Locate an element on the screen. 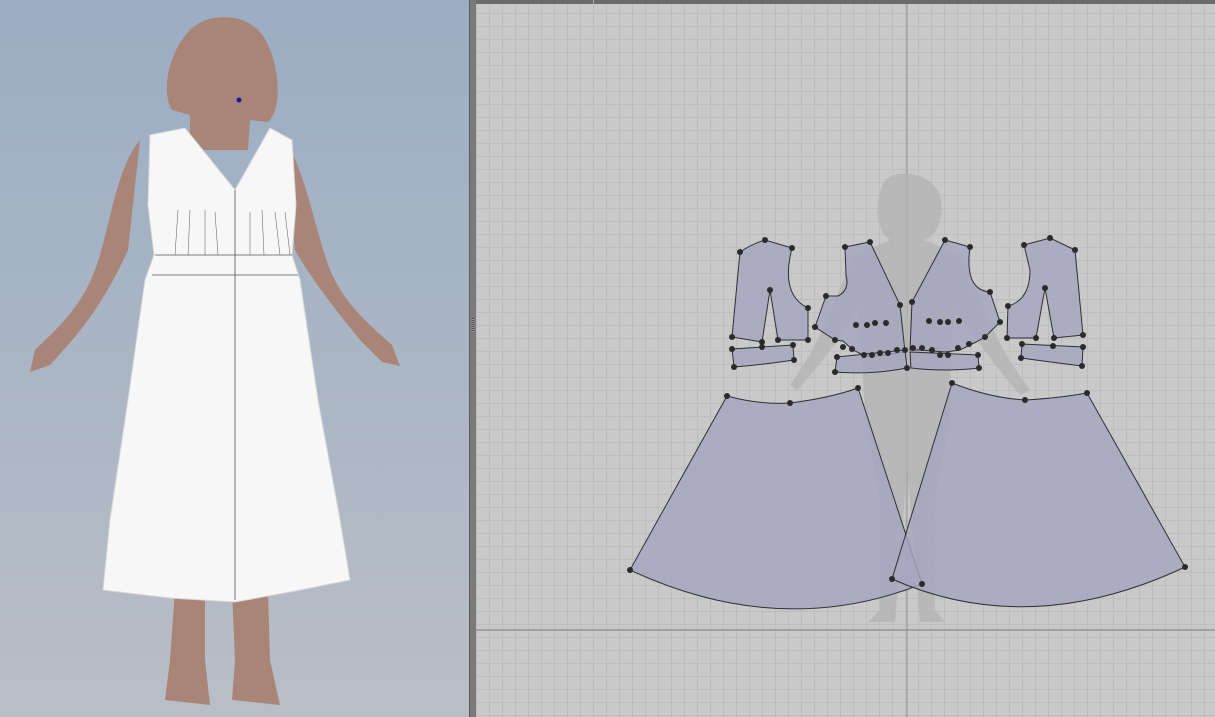 The width and height of the screenshot is (1215, 717). avatar-left-arm is located at coordinates (85, 256).